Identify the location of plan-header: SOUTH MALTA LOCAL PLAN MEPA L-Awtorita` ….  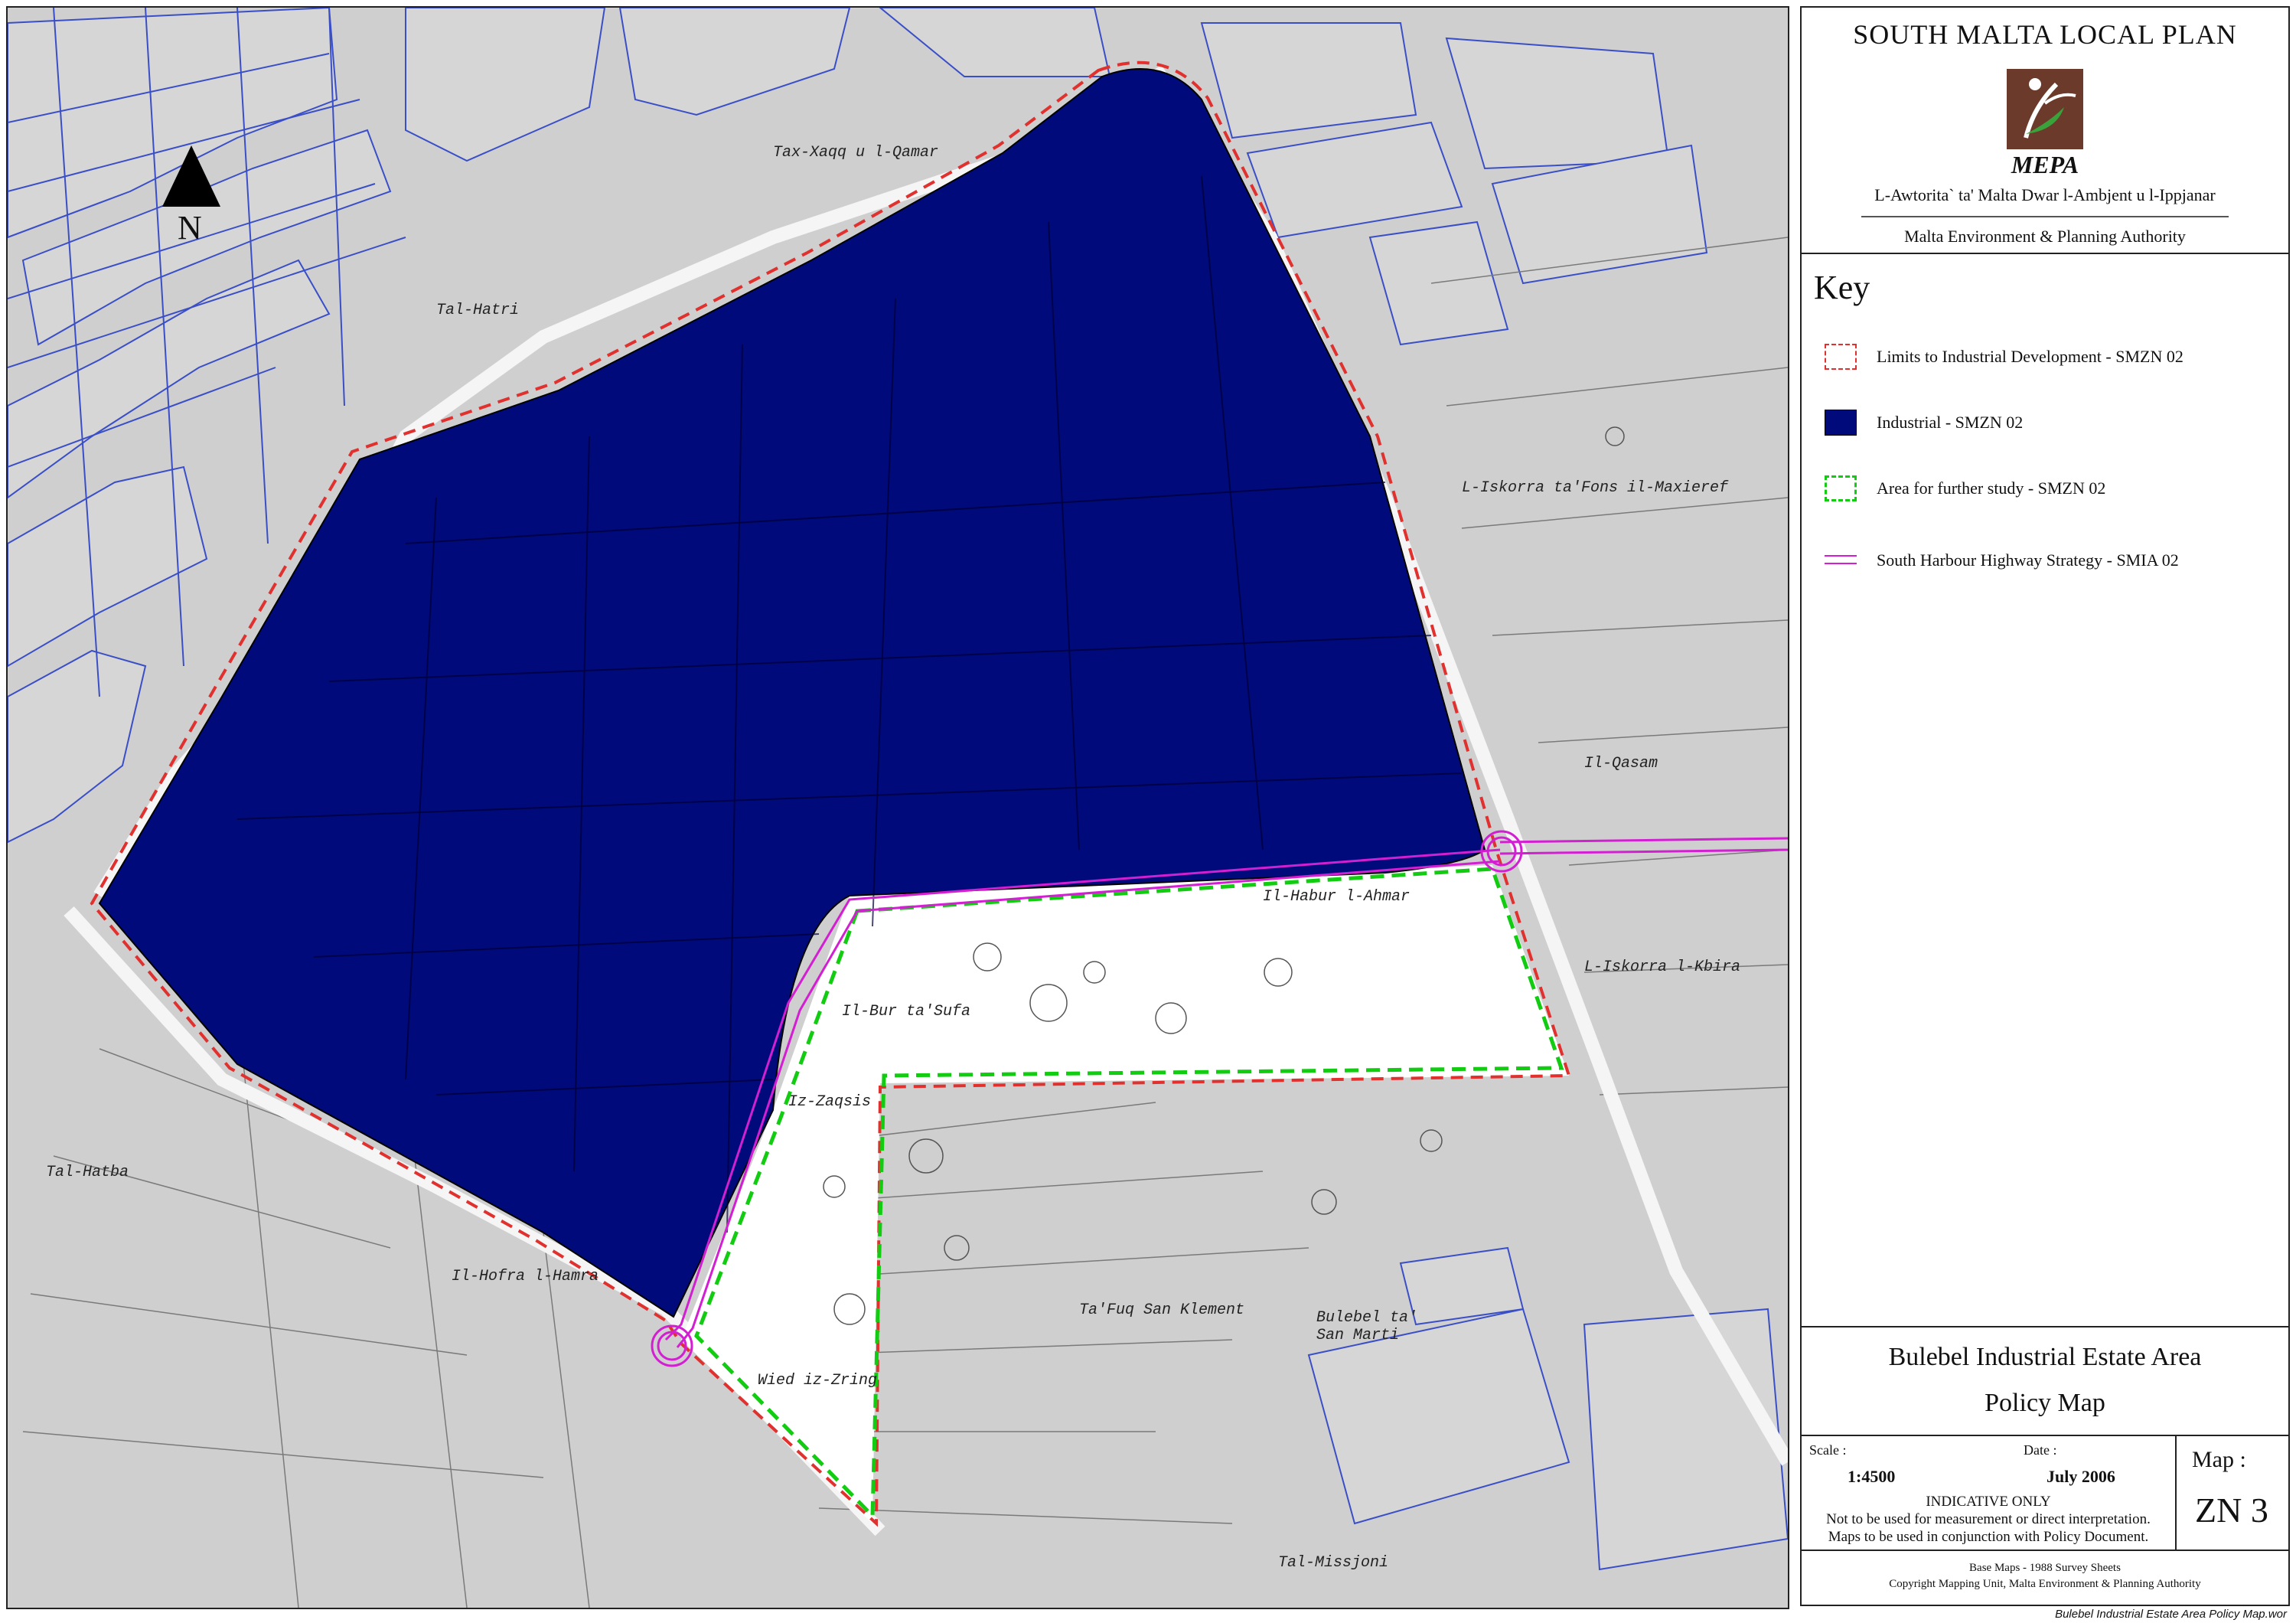
(2045, 131).